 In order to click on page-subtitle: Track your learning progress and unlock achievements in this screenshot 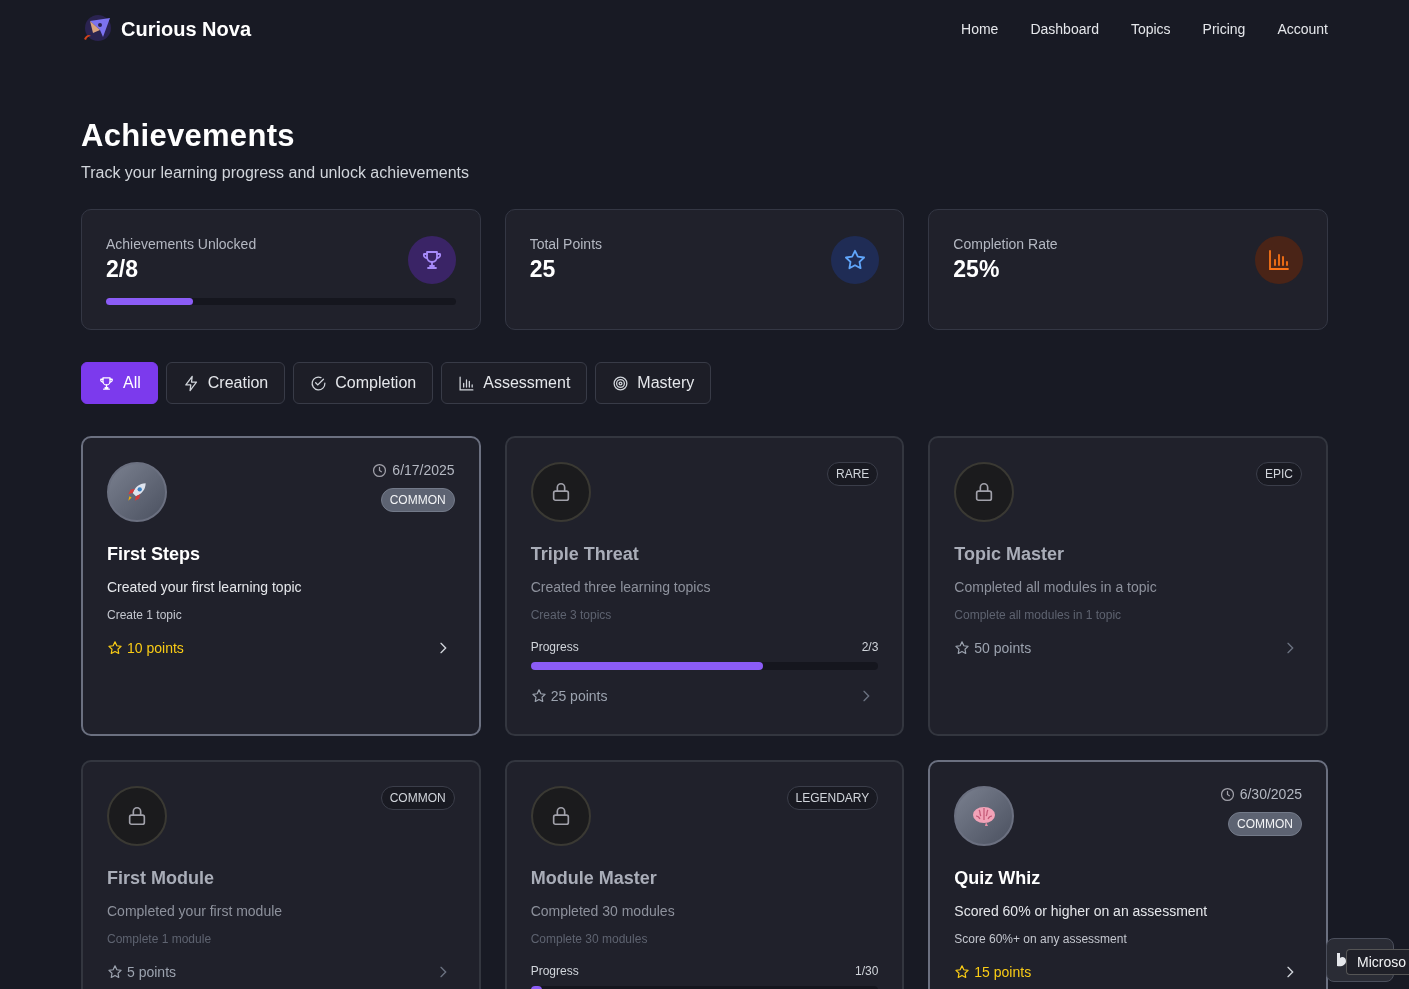, I will do `click(276, 173)`.